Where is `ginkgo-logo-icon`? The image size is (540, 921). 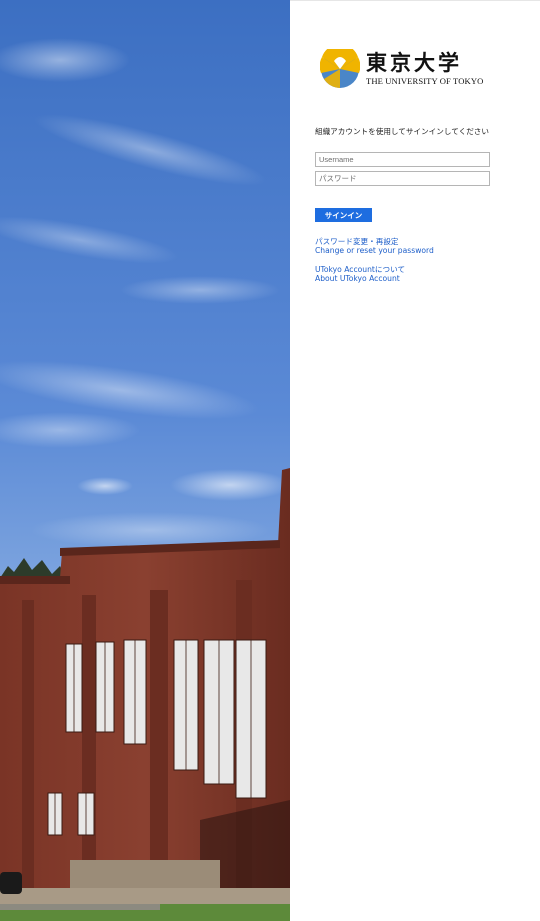 ginkgo-logo-icon is located at coordinates (340, 68).